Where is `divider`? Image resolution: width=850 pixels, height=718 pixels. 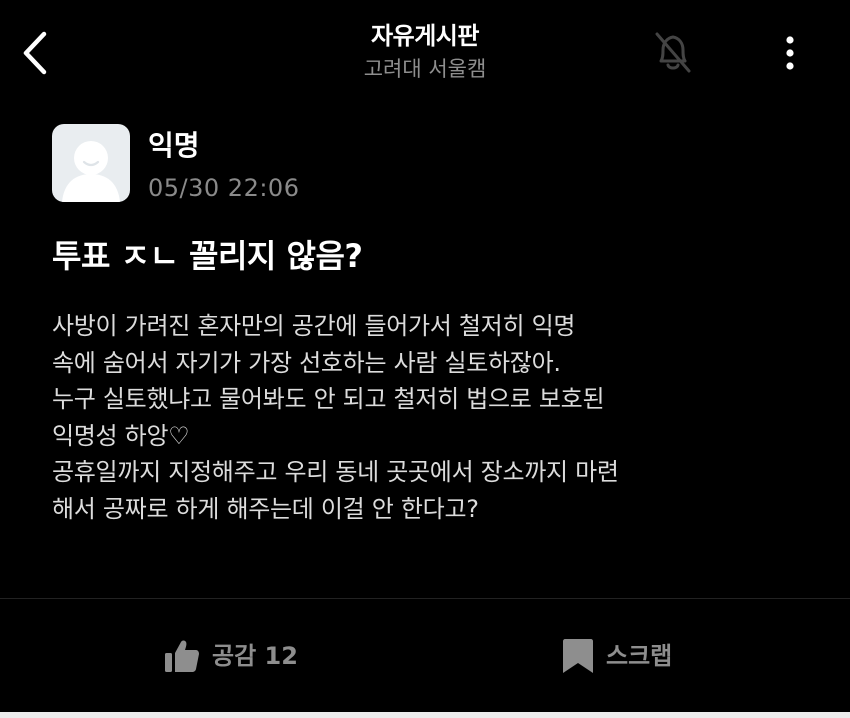
divider is located at coordinates (425, 598).